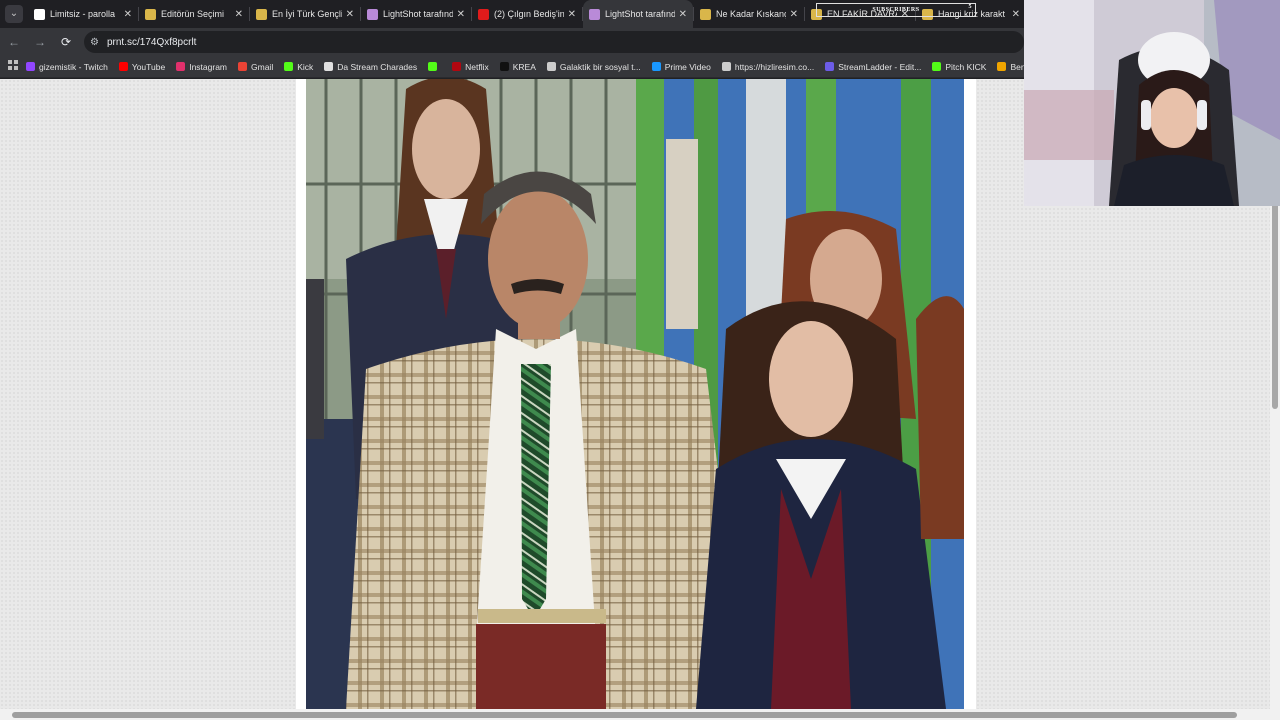  I want to click on browser-tab: En İyi Türk Gençli ✕, so click(305, 14).